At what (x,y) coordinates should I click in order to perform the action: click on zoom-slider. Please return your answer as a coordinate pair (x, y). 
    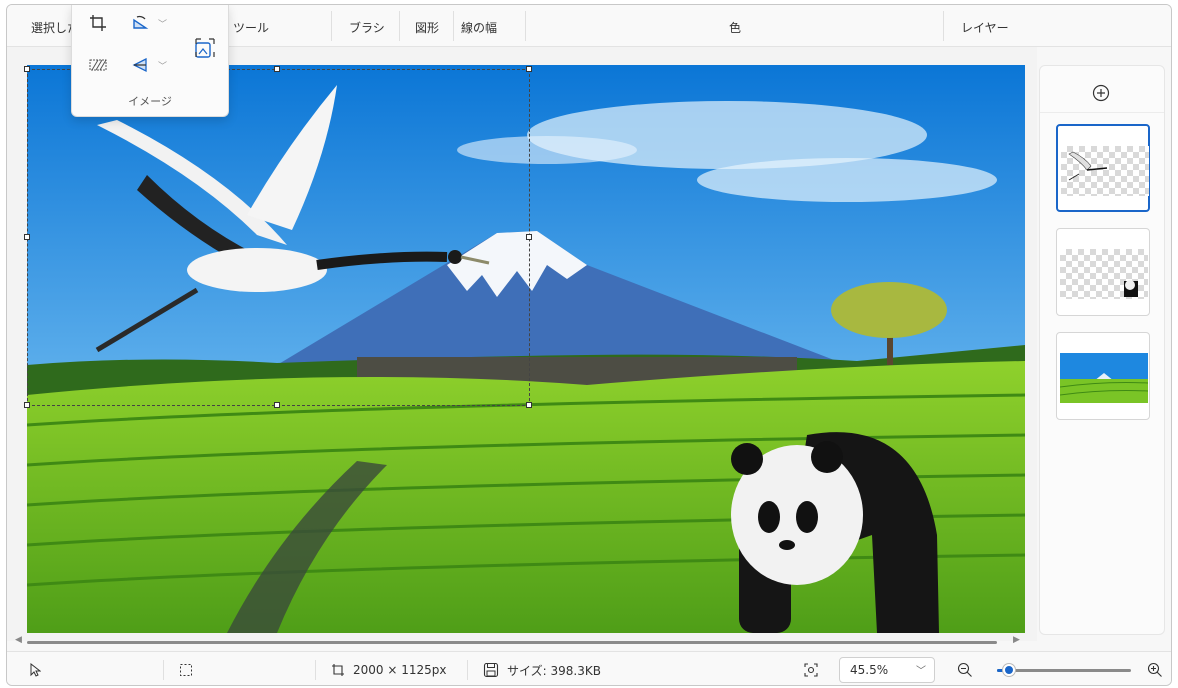
    Looking at the image, I should click on (1064, 670).